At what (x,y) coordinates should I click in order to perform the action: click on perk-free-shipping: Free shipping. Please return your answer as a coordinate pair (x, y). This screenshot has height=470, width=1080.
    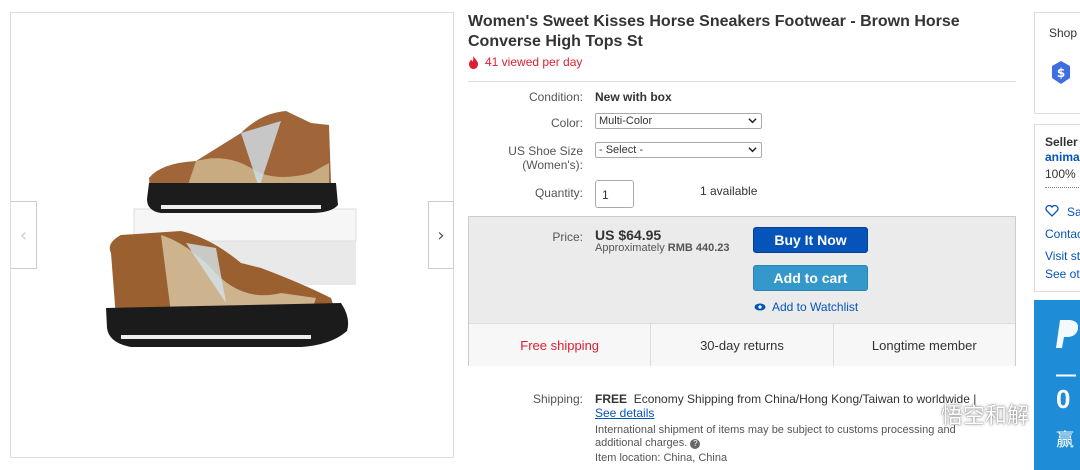
    Looking at the image, I should click on (560, 345).